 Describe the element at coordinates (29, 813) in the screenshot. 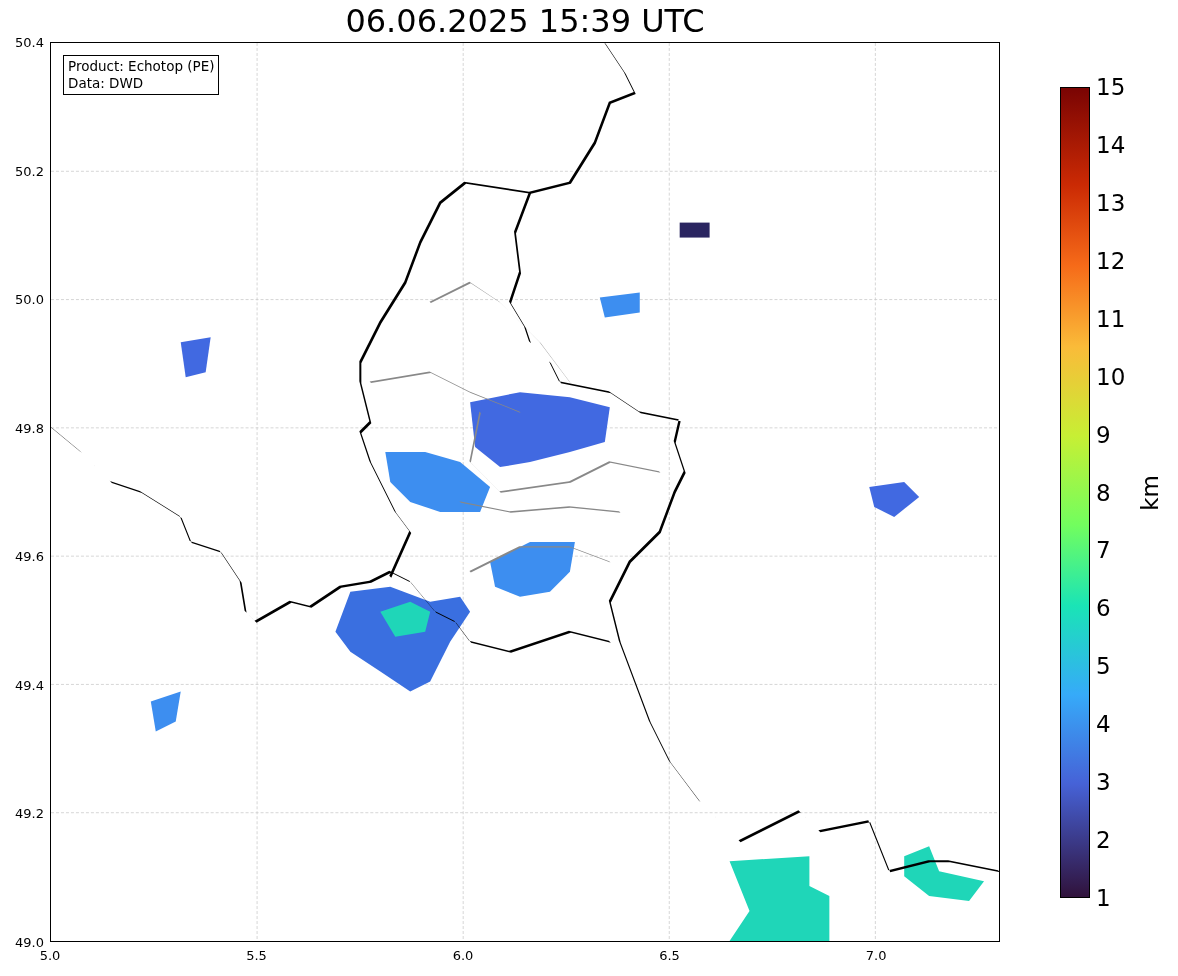

I see `y-tick-label: 49.2` at that location.